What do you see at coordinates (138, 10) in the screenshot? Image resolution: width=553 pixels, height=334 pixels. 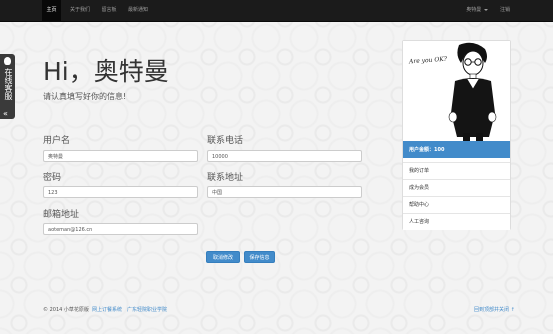 I see `nav-notices: 最新通知` at bounding box center [138, 10].